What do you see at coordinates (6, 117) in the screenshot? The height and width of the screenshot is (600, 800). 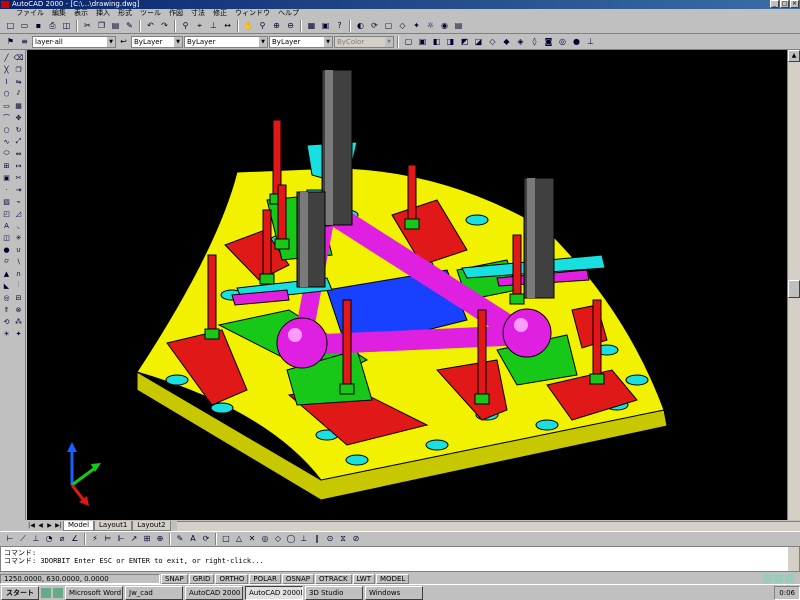 I see `arc-icon: ⌒` at bounding box center [6, 117].